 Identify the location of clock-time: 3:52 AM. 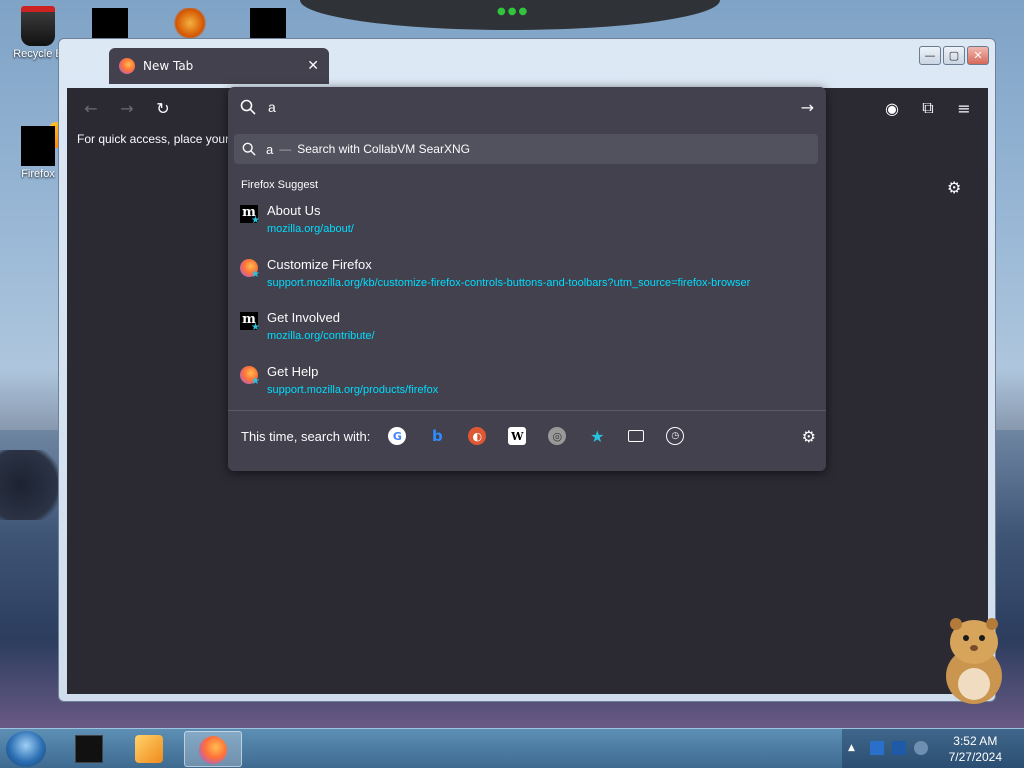
(975, 741).